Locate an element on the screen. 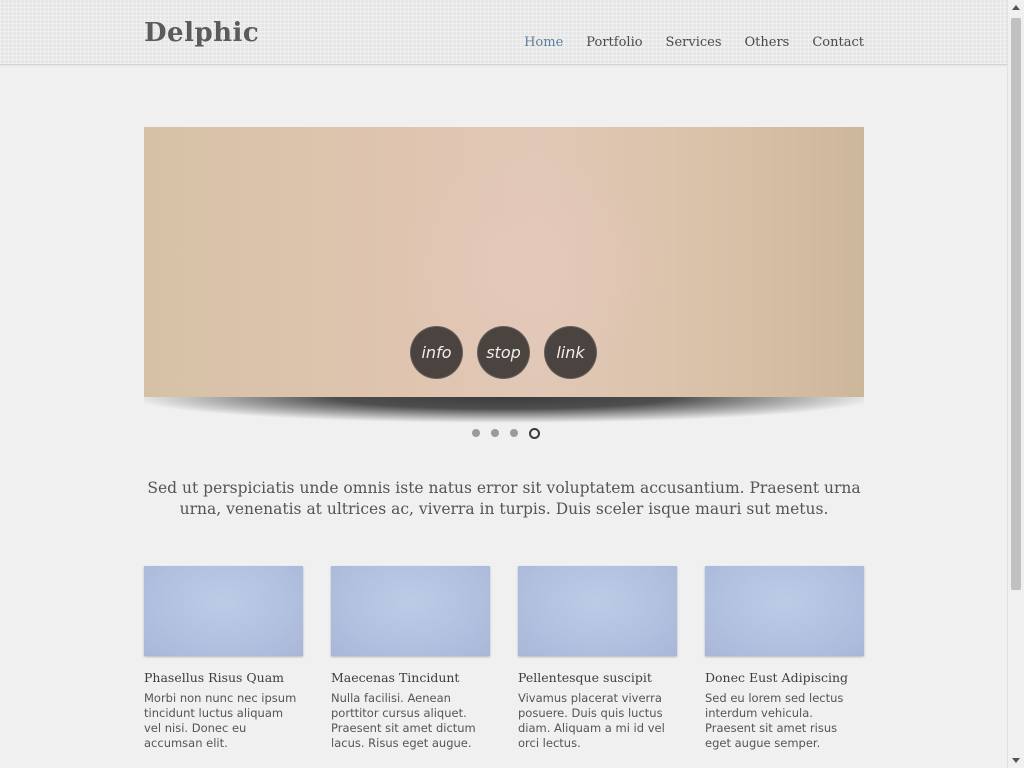  site-logo: Delphic is located at coordinates (201, 33).